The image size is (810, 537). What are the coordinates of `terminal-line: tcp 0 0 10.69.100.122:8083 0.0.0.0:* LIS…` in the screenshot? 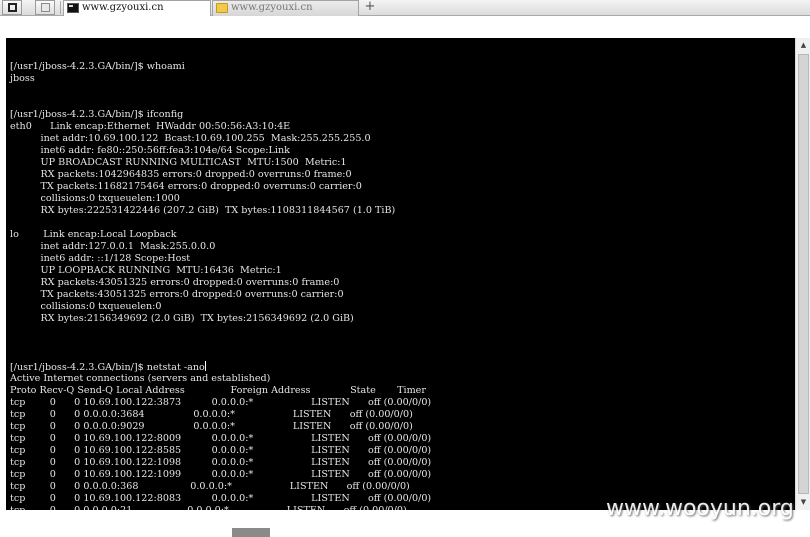 It's located at (221, 498).